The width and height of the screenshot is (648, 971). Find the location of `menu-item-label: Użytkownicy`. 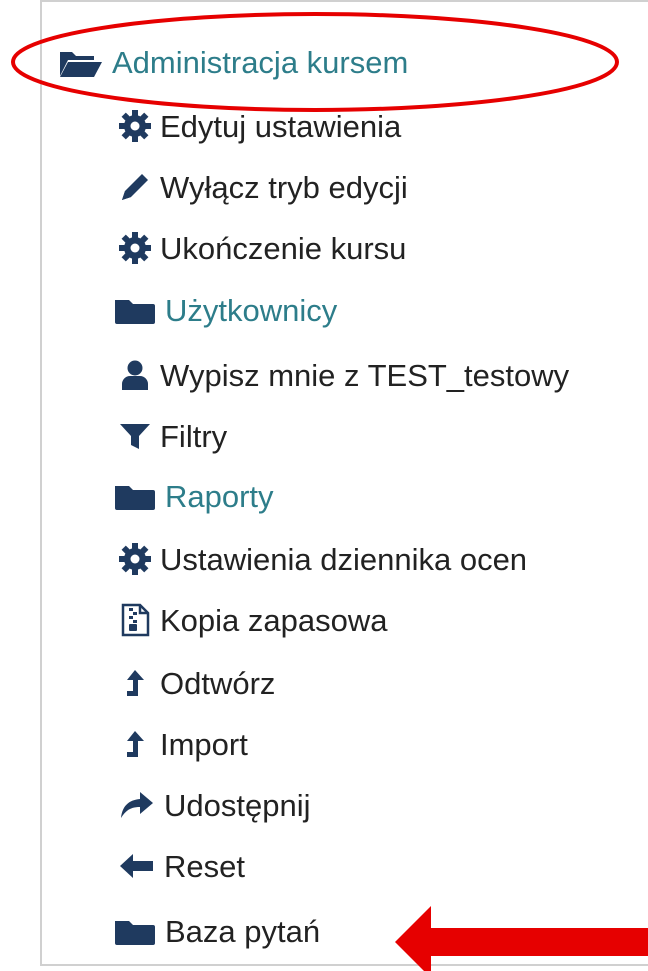

menu-item-label: Użytkownicy is located at coordinates (251, 310).